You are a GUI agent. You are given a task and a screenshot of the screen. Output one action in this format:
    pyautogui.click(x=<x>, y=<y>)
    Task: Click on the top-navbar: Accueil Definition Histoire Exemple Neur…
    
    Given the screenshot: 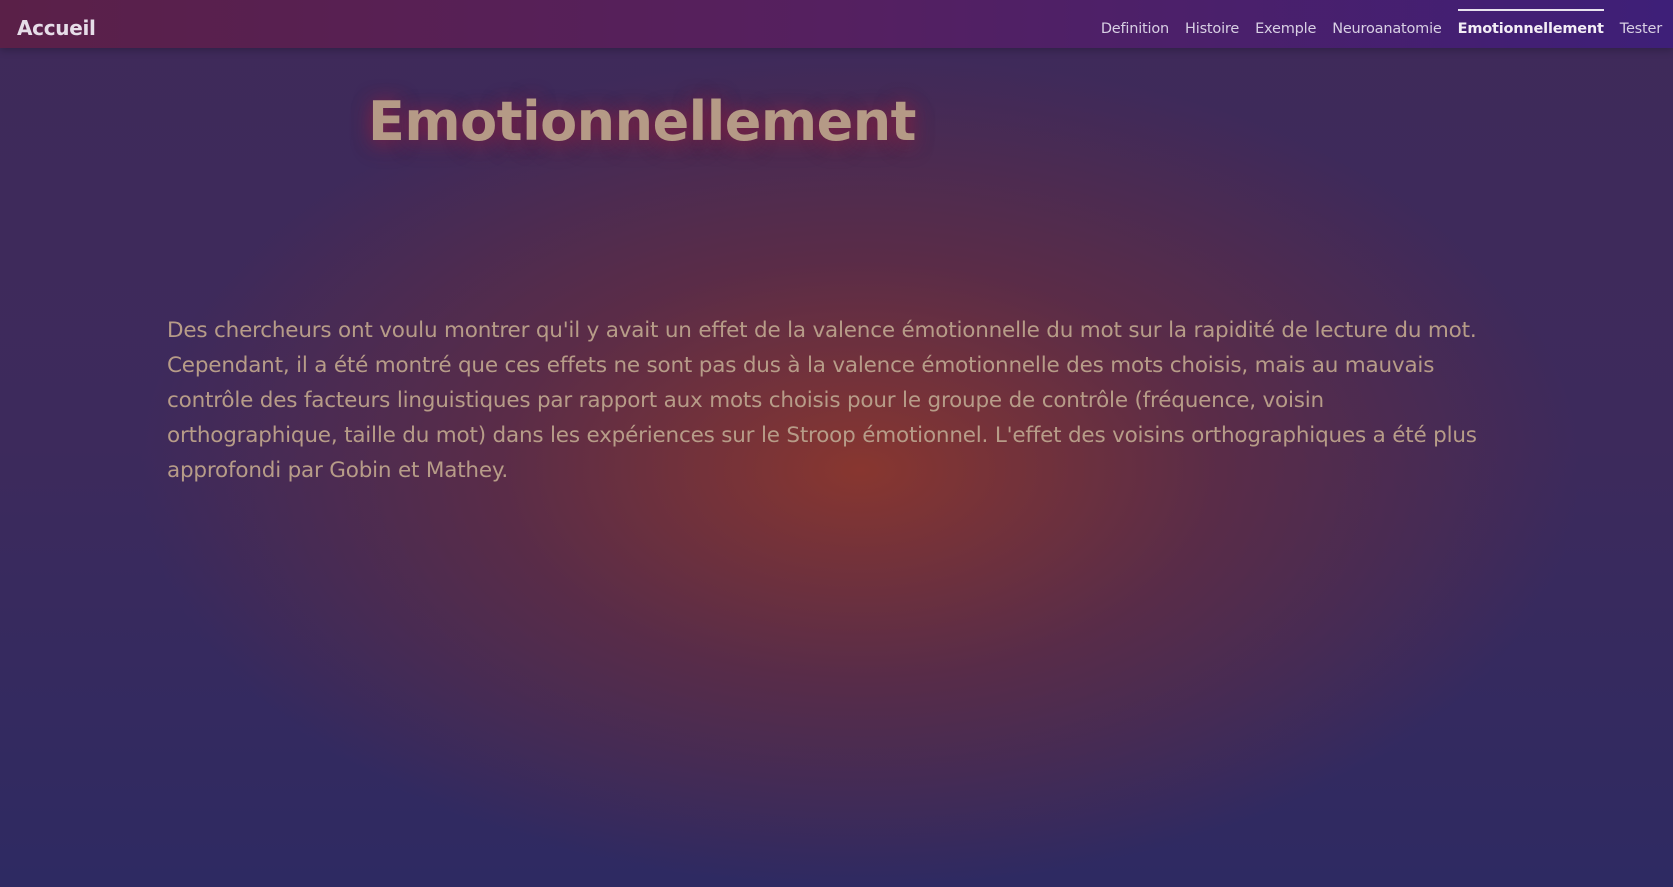 What is the action you would take?
    pyautogui.click(x=836, y=24)
    